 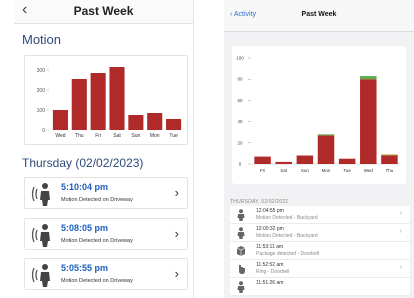 What do you see at coordinates (270, 247) in the screenshot?
I see `item-time: 11:53:11 am` at bounding box center [270, 247].